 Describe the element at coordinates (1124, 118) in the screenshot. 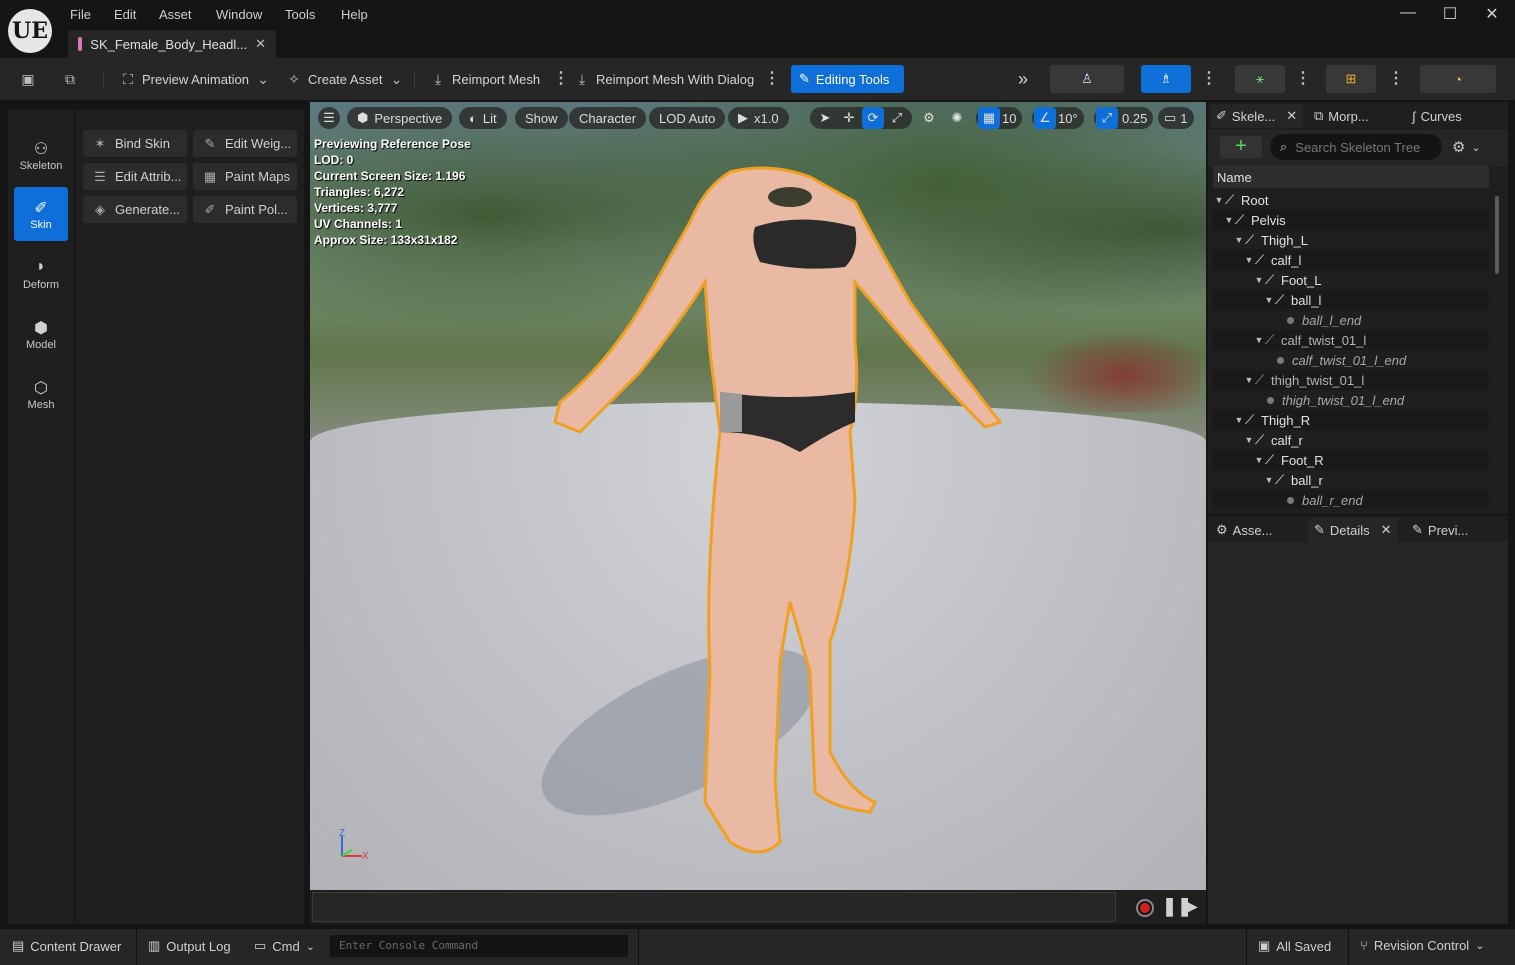

I see `scale-snap-button: ⤢ 0.25` at that location.